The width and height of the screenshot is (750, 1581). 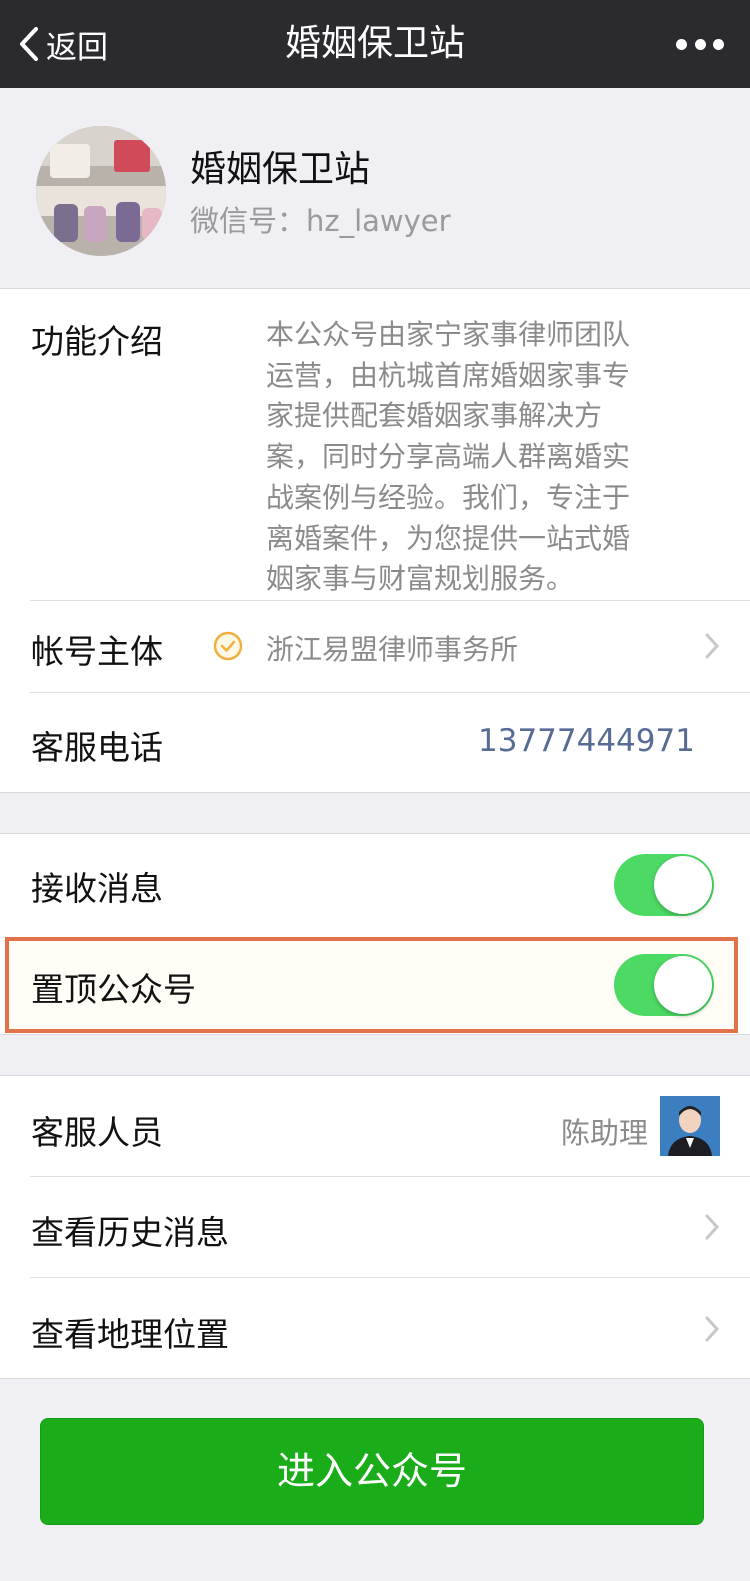 What do you see at coordinates (700, 44) in the screenshot?
I see `more-icon` at bounding box center [700, 44].